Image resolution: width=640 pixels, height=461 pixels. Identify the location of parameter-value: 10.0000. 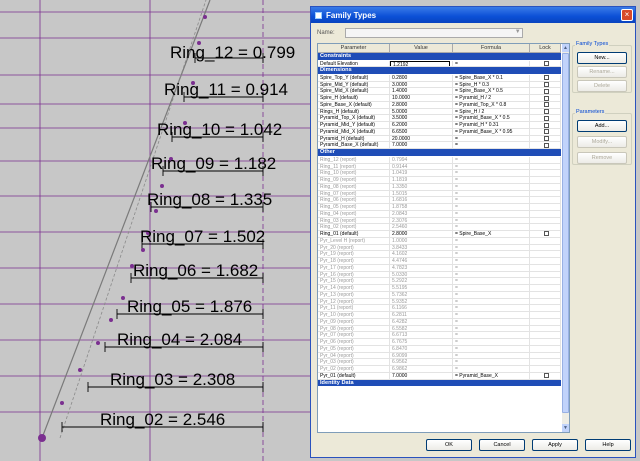
(421, 98).